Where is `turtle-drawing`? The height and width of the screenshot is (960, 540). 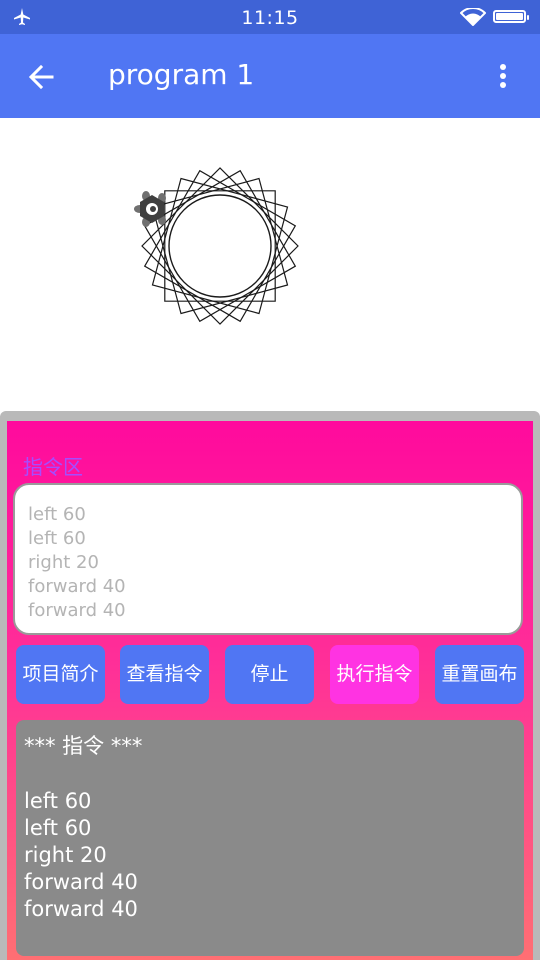
turtle-drawing is located at coordinates (220, 246).